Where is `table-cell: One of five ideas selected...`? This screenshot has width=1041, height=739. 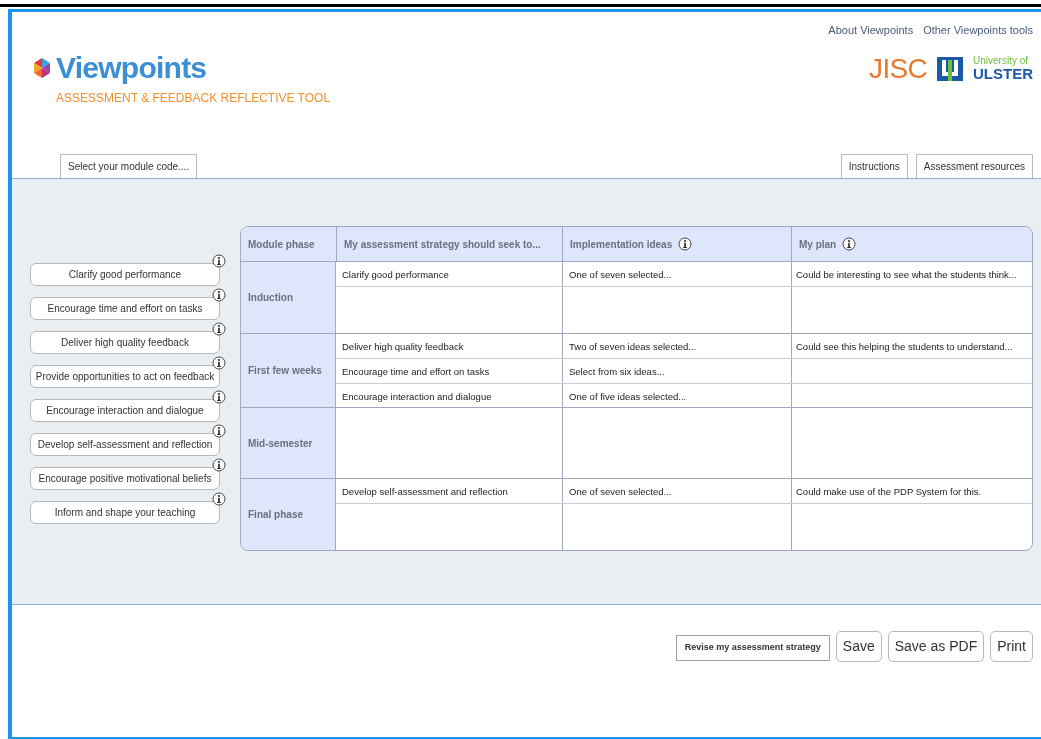 table-cell: One of five ideas selected... is located at coordinates (676, 395).